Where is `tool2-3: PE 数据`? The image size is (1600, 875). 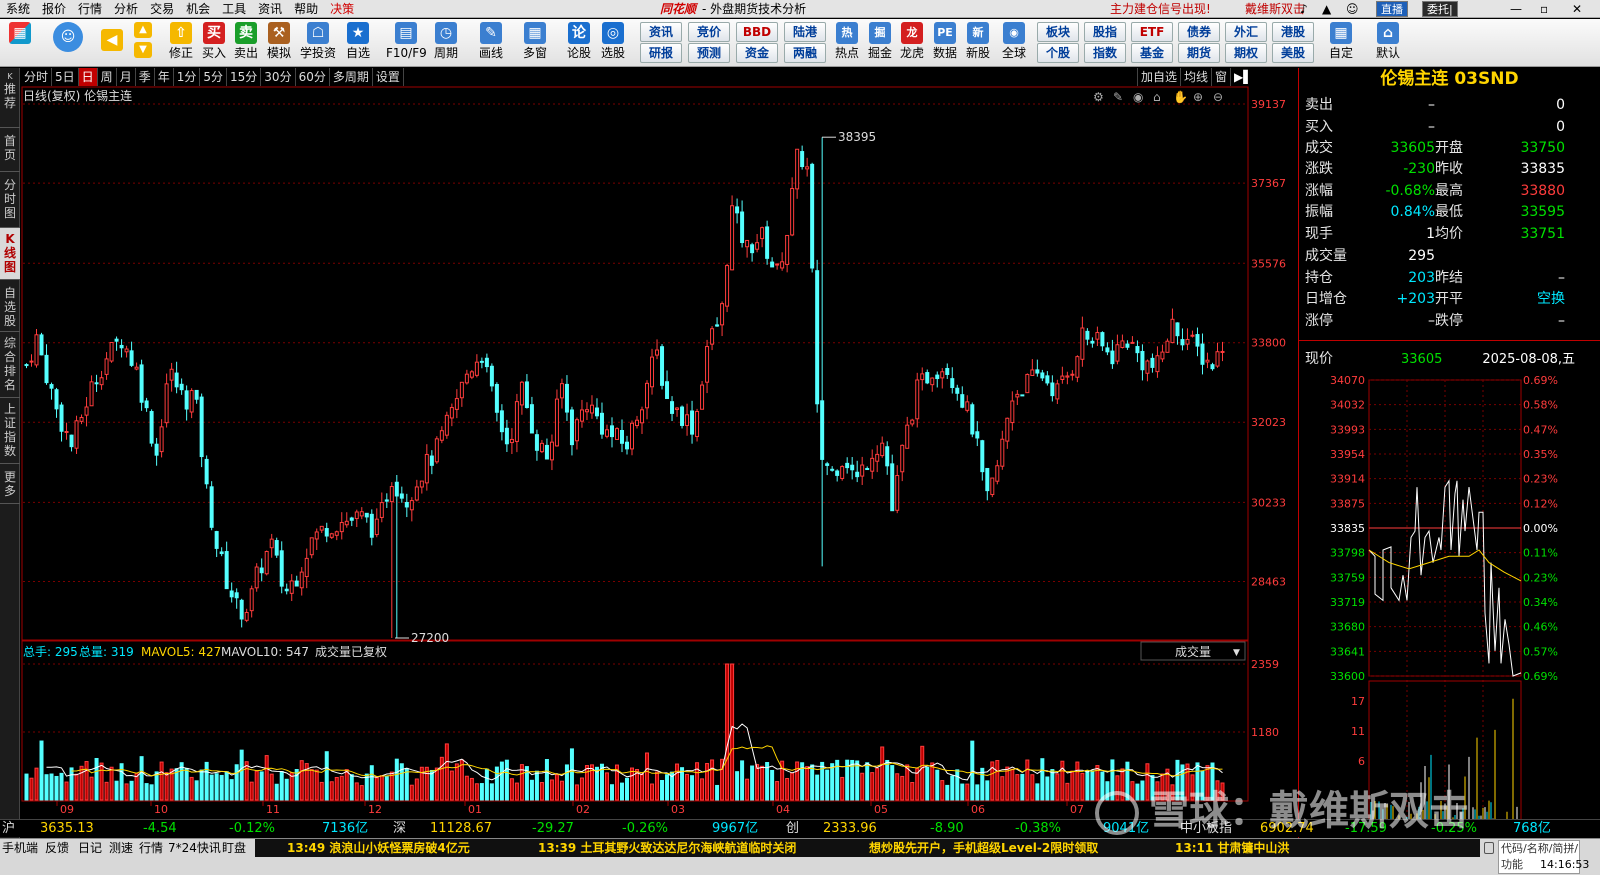 tool2-3: PE 数据 is located at coordinates (945, 43).